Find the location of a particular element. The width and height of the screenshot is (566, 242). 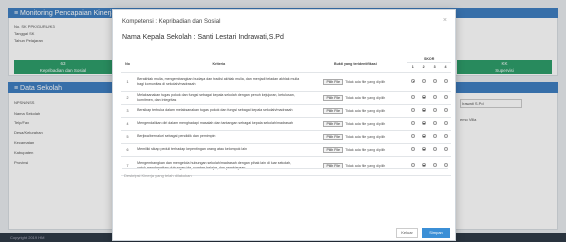

row-no: 2 is located at coordinates (128, 98).